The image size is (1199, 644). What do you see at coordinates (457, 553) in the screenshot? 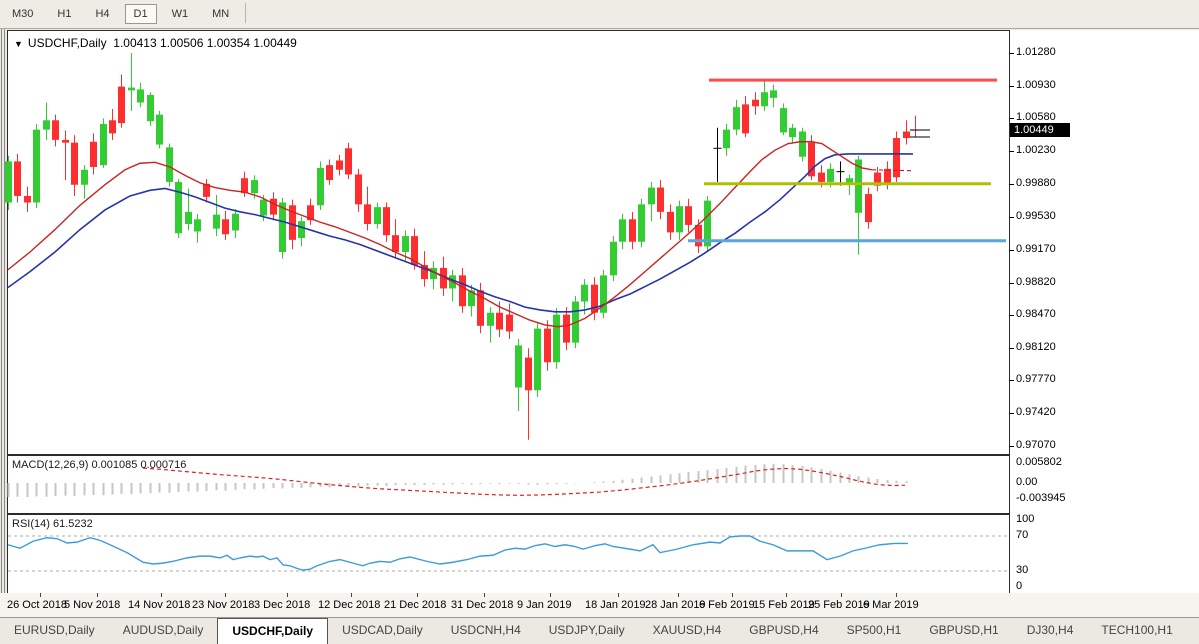
I see `rsi-line` at bounding box center [457, 553].